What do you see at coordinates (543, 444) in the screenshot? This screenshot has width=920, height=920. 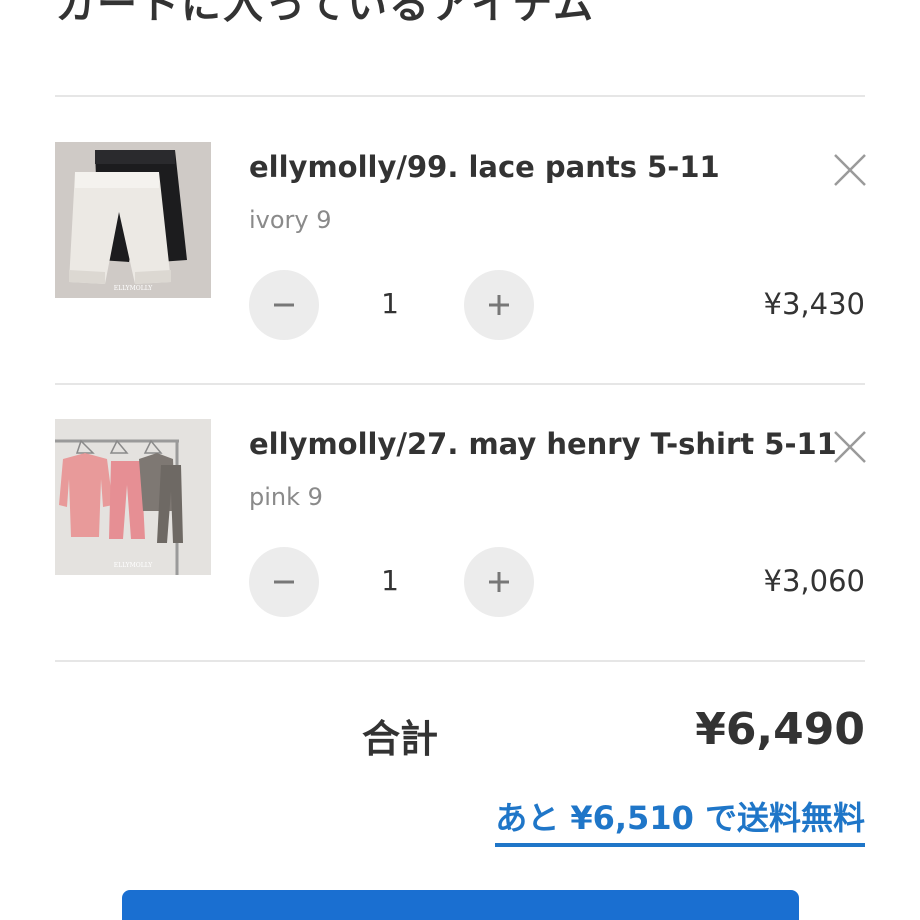 I see `item-name: ellymolly/27. may henry T-shirt 5-11` at bounding box center [543, 444].